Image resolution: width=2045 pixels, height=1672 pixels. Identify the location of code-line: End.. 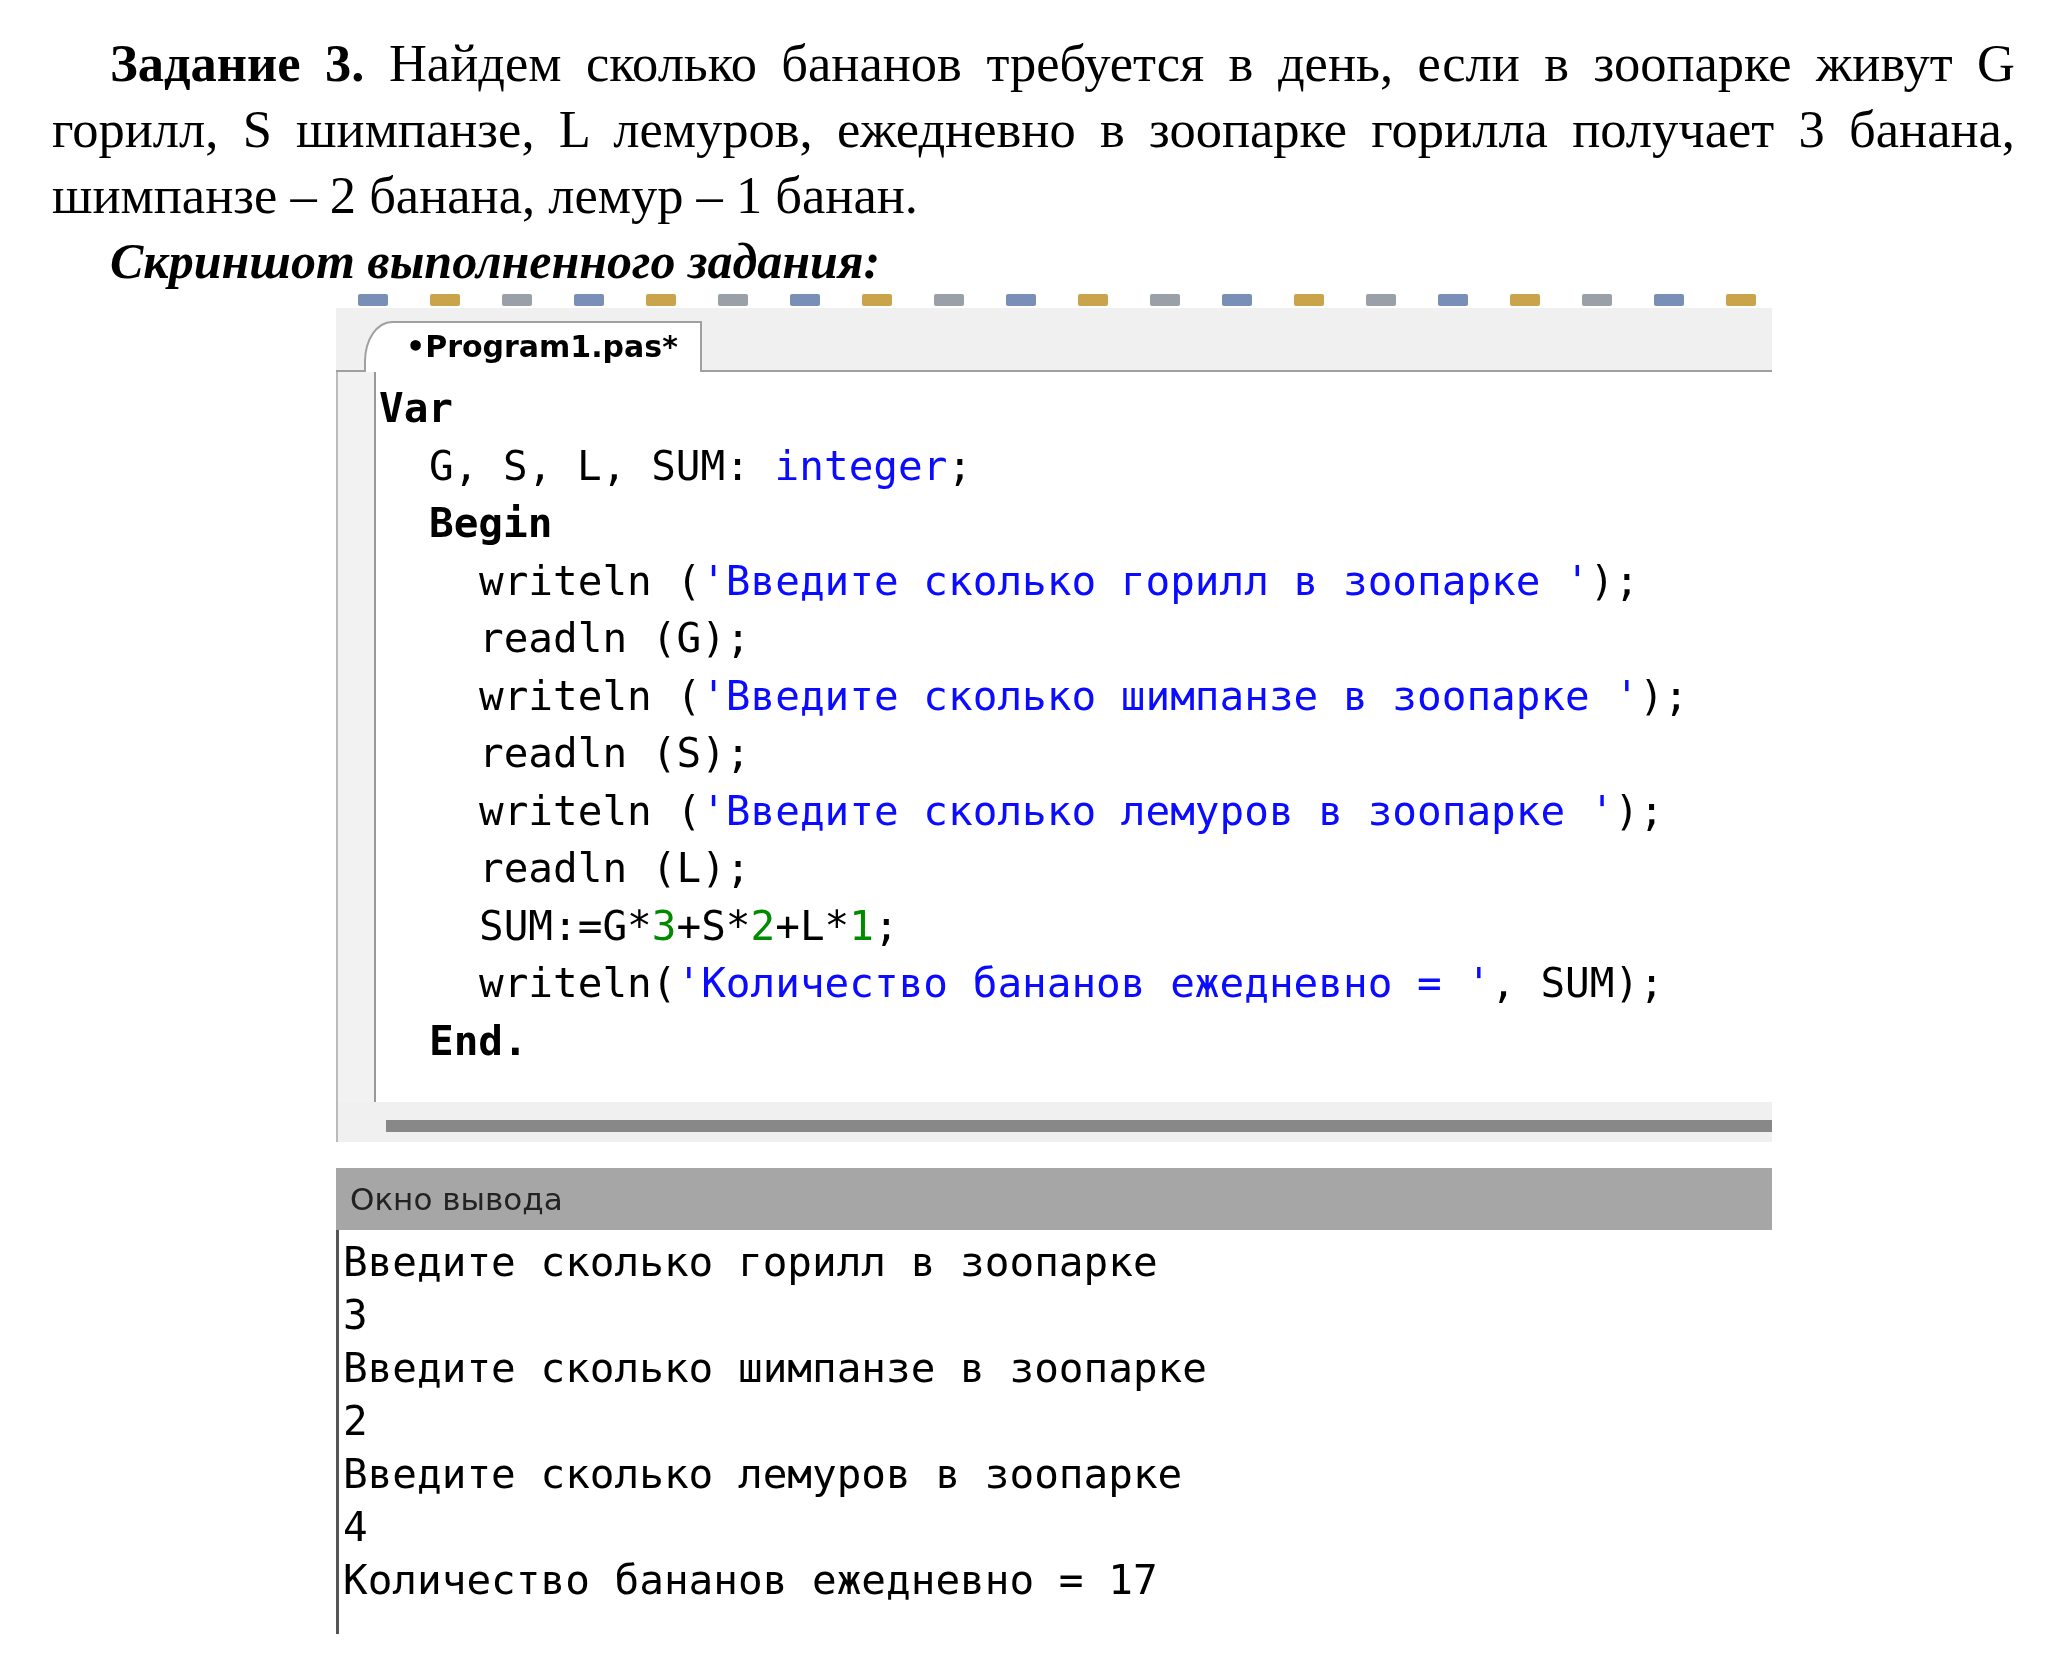
(479, 1041).